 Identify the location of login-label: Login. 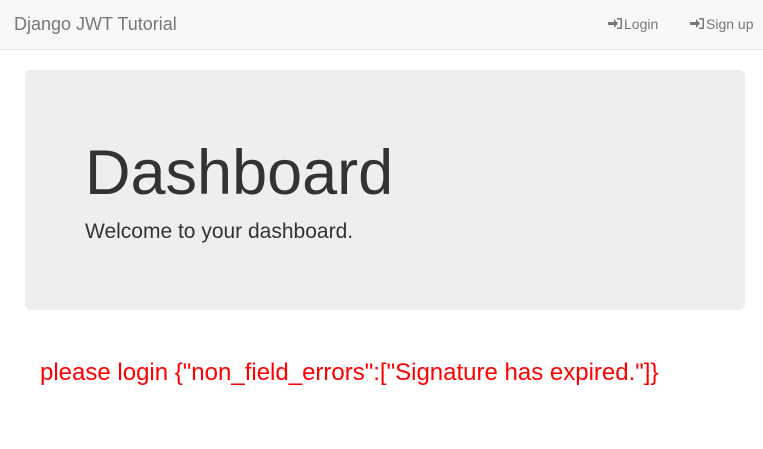
(641, 24).